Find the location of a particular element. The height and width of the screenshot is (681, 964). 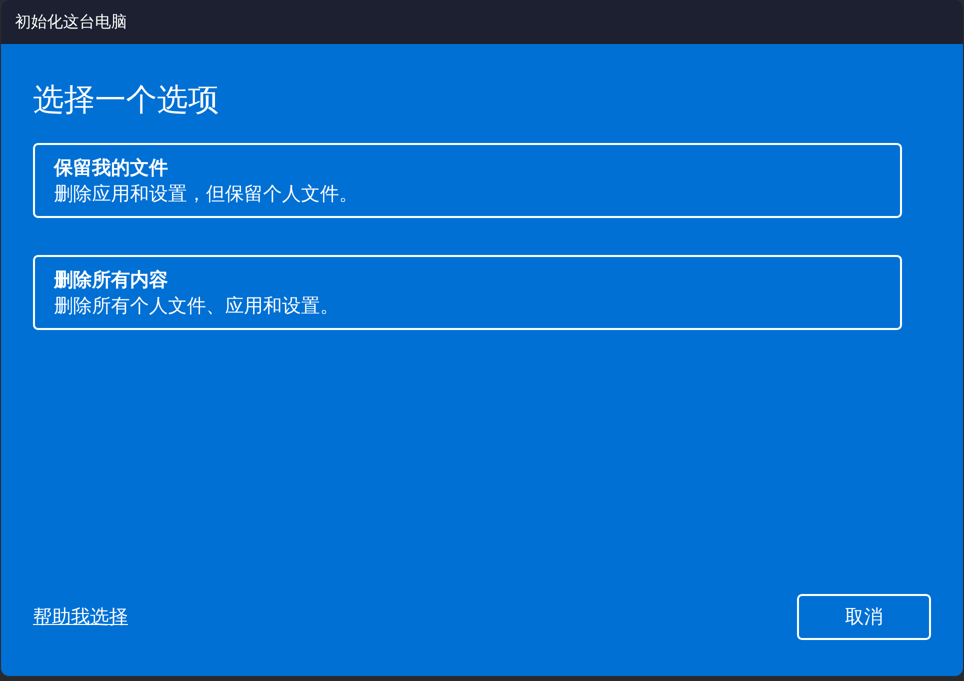

option-button: 保留我的文件 删除应用和设置，但保留个人文件。 is located at coordinates (467, 180).